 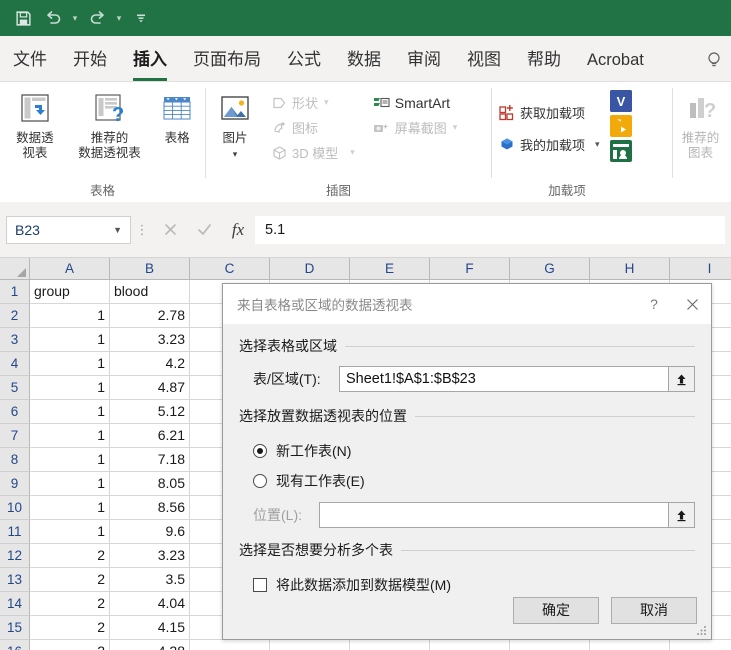 What do you see at coordinates (70, 508) in the screenshot?
I see `cell-A10: 1` at bounding box center [70, 508].